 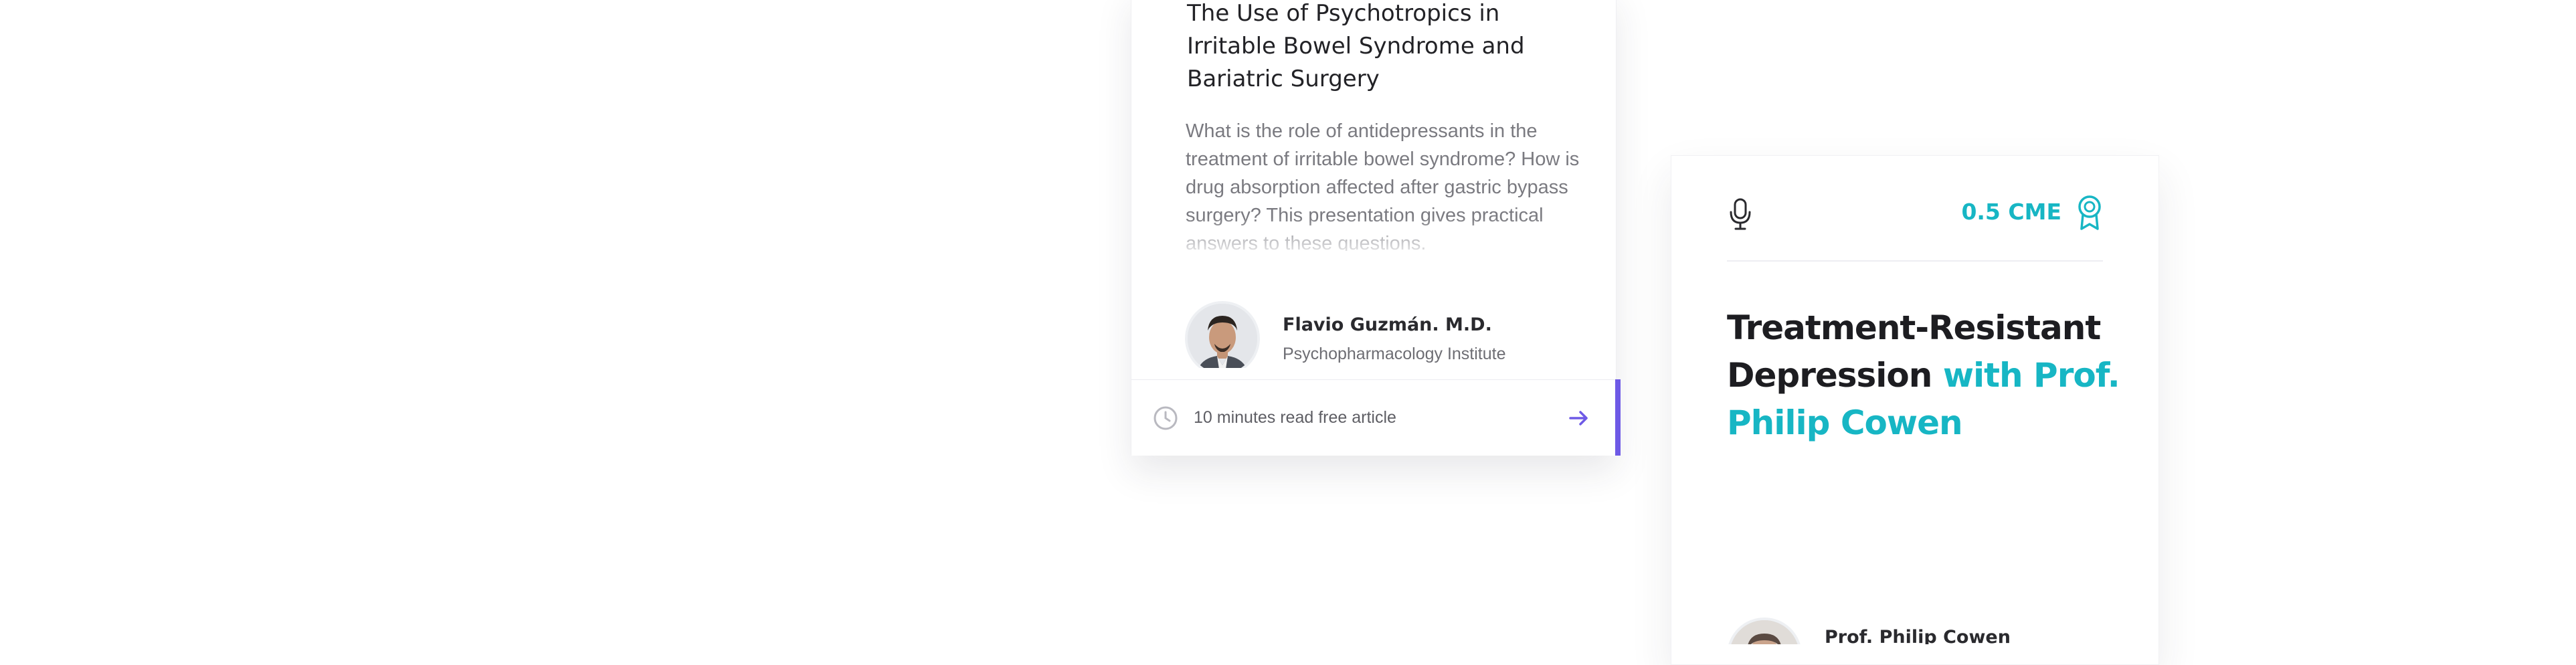 What do you see at coordinates (1222, 334) in the screenshot?
I see `author-avatar` at bounding box center [1222, 334].